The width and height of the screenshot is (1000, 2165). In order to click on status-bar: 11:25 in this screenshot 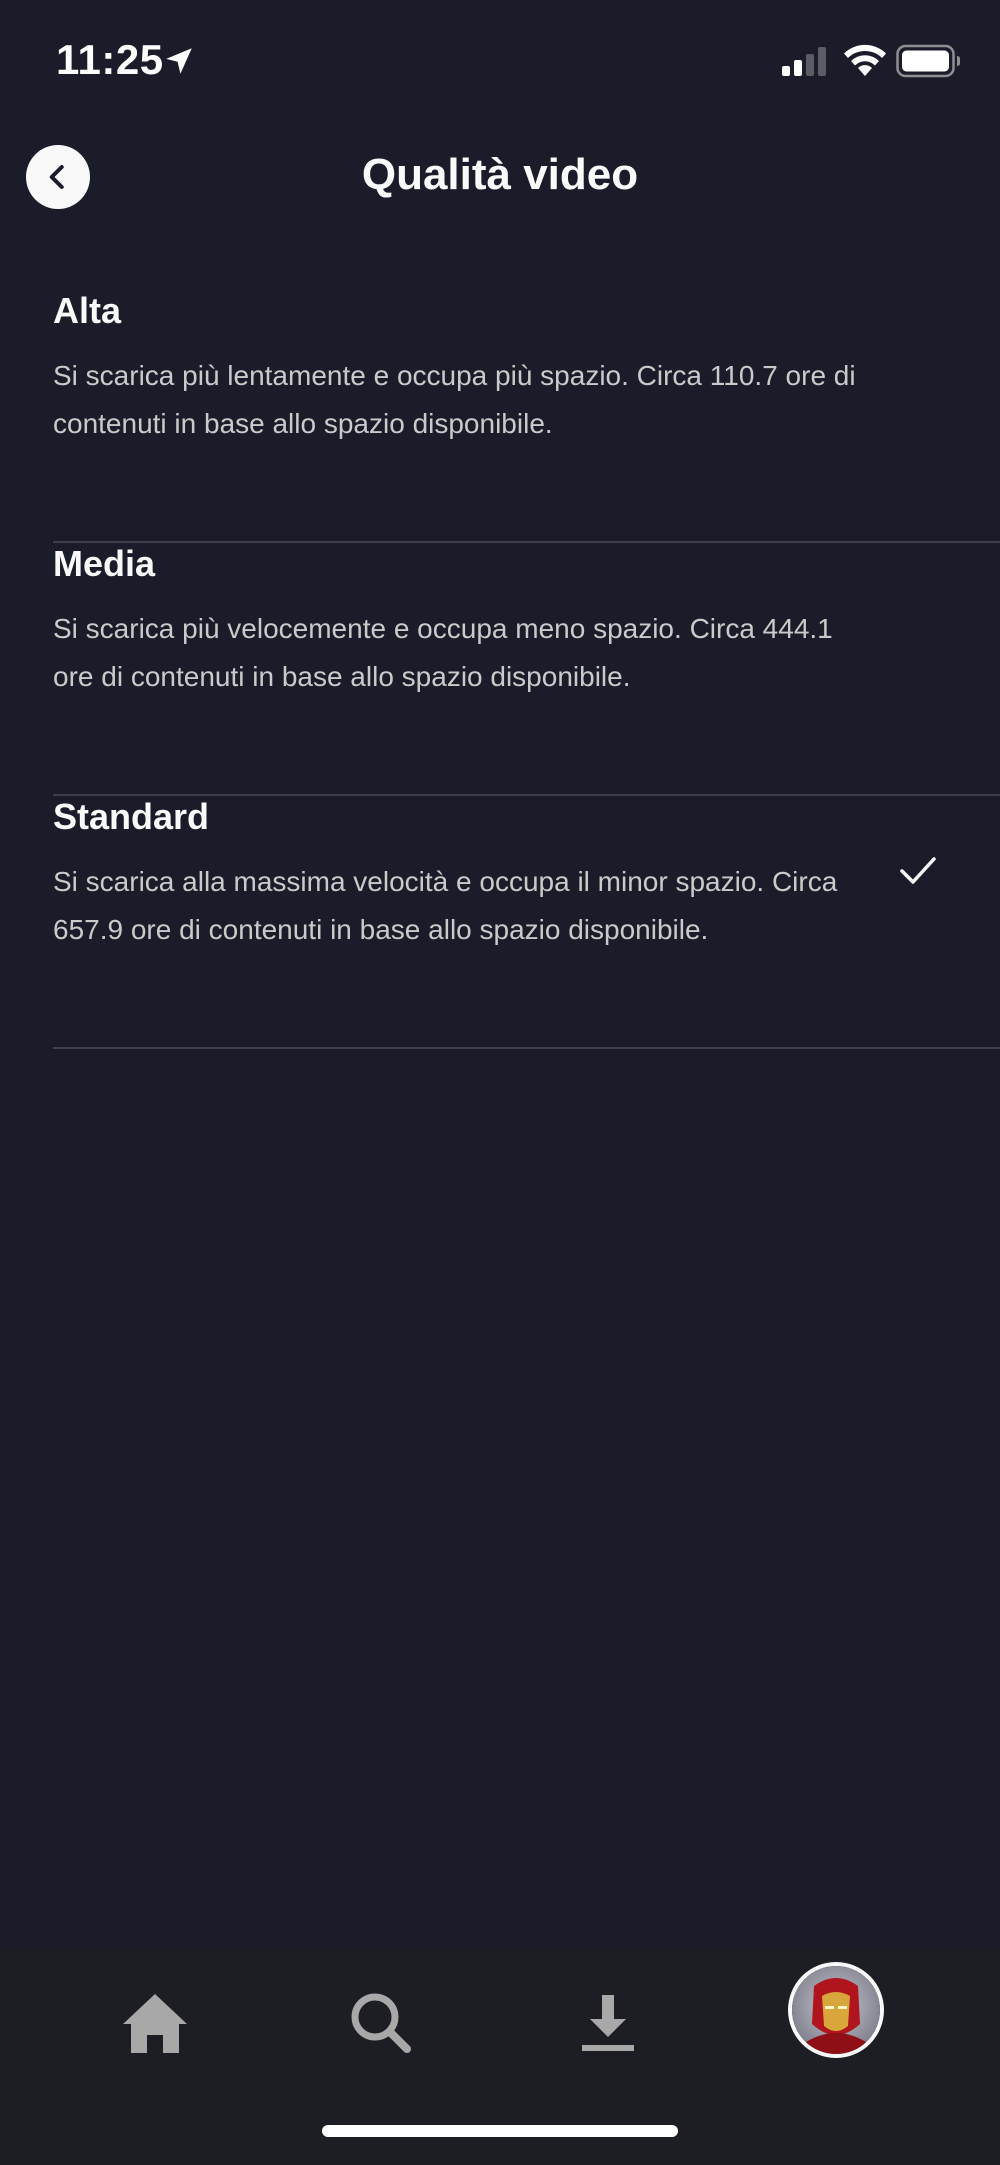, I will do `click(500, 60)`.